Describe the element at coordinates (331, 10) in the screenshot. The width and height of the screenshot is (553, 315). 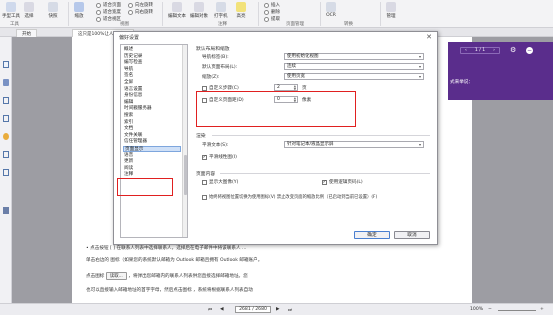
I see `ocr-button: OCR` at that location.